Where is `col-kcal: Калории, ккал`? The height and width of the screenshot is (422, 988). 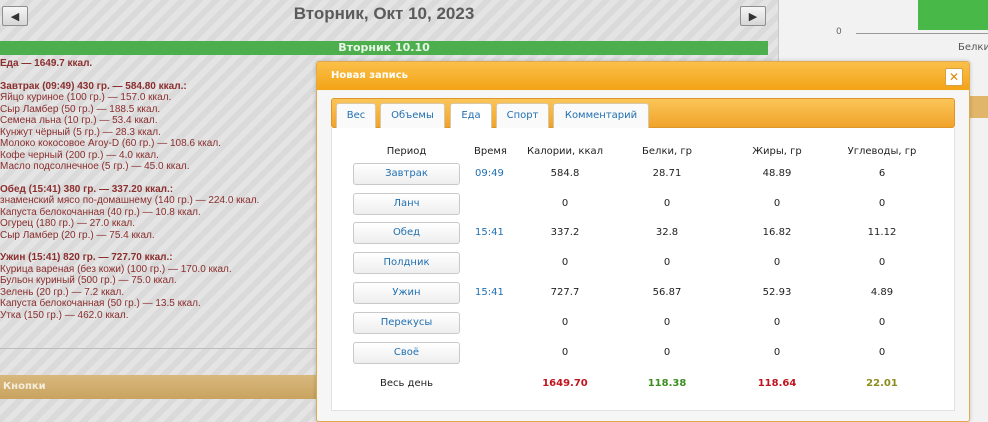
col-kcal: Калории, ккал is located at coordinates (565, 151).